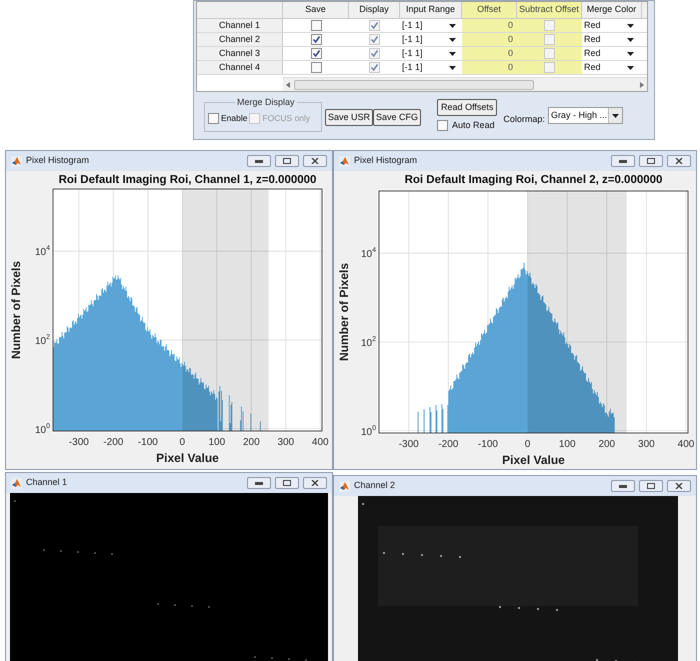 The height and width of the screenshot is (661, 700). I want to click on row-header: Channel 4, so click(240, 67).